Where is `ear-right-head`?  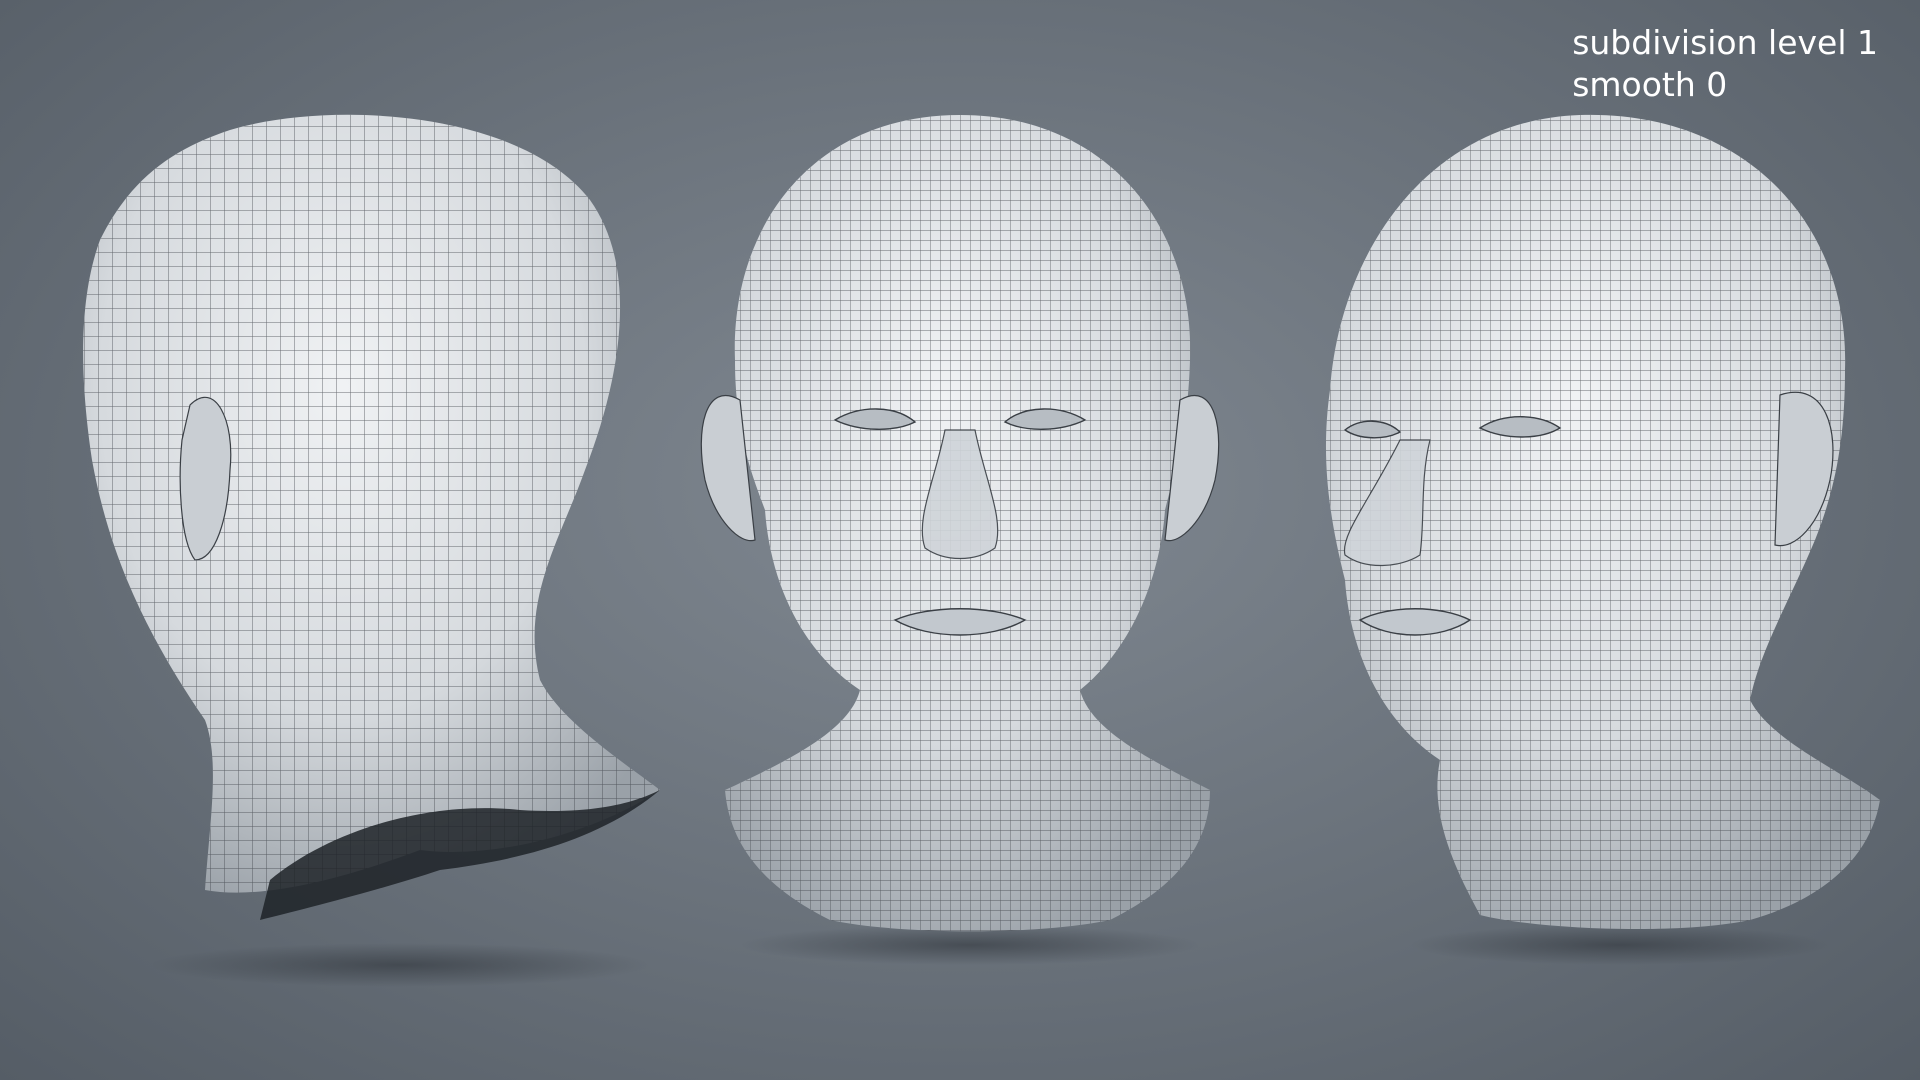 ear-right-head is located at coordinates (1804, 469).